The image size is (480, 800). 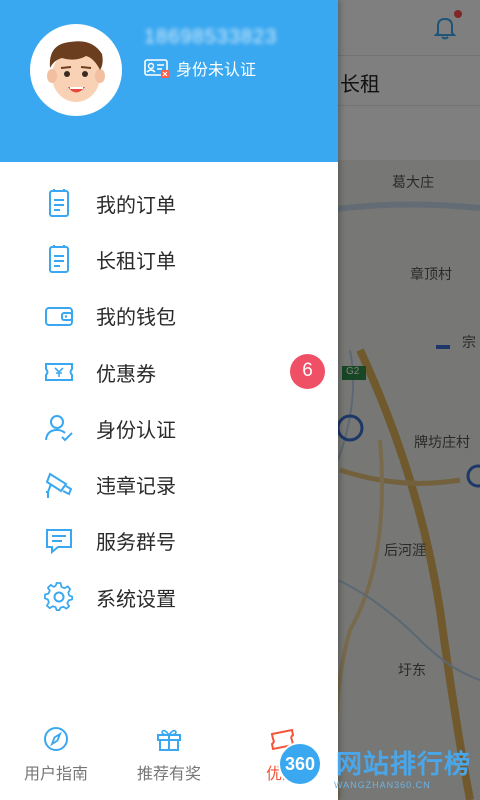 What do you see at coordinates (169, 740) in the screenshot?
I see `gift-icon` at bounding box center [169, 740].